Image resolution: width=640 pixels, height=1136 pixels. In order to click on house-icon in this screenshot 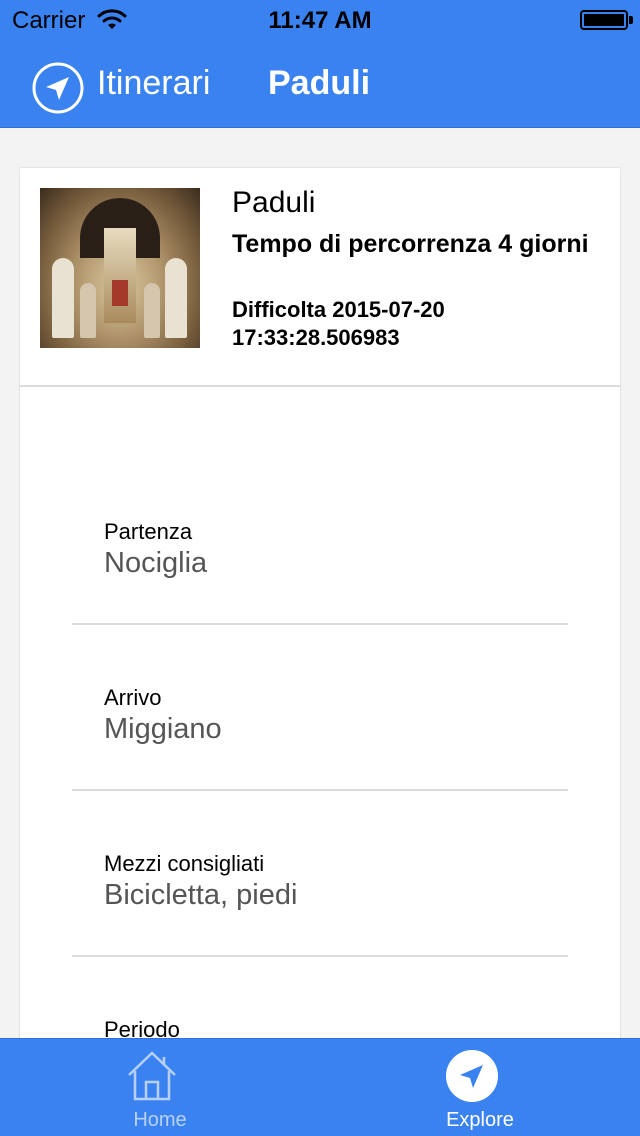, I will do `click(152, 1076)`.